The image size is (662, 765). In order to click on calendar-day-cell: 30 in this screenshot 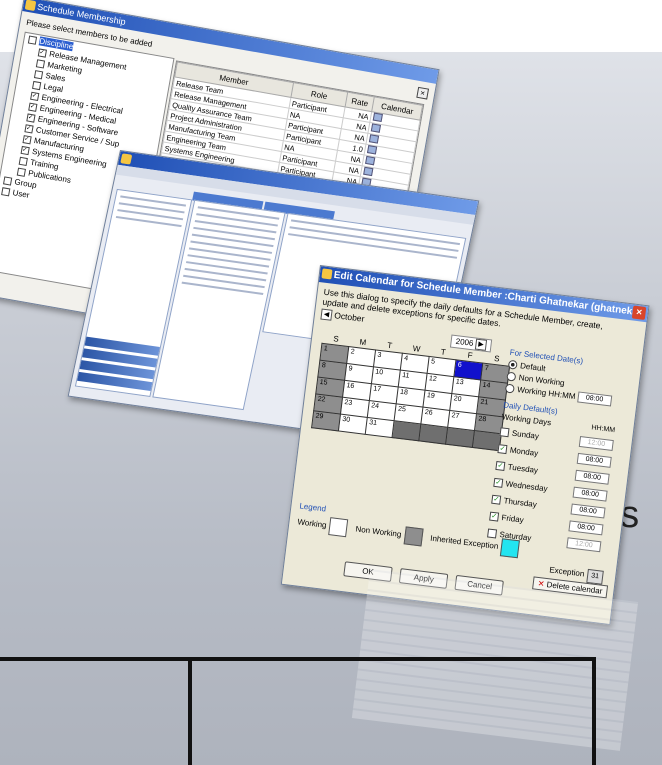, I will do `click(353, 424)`.